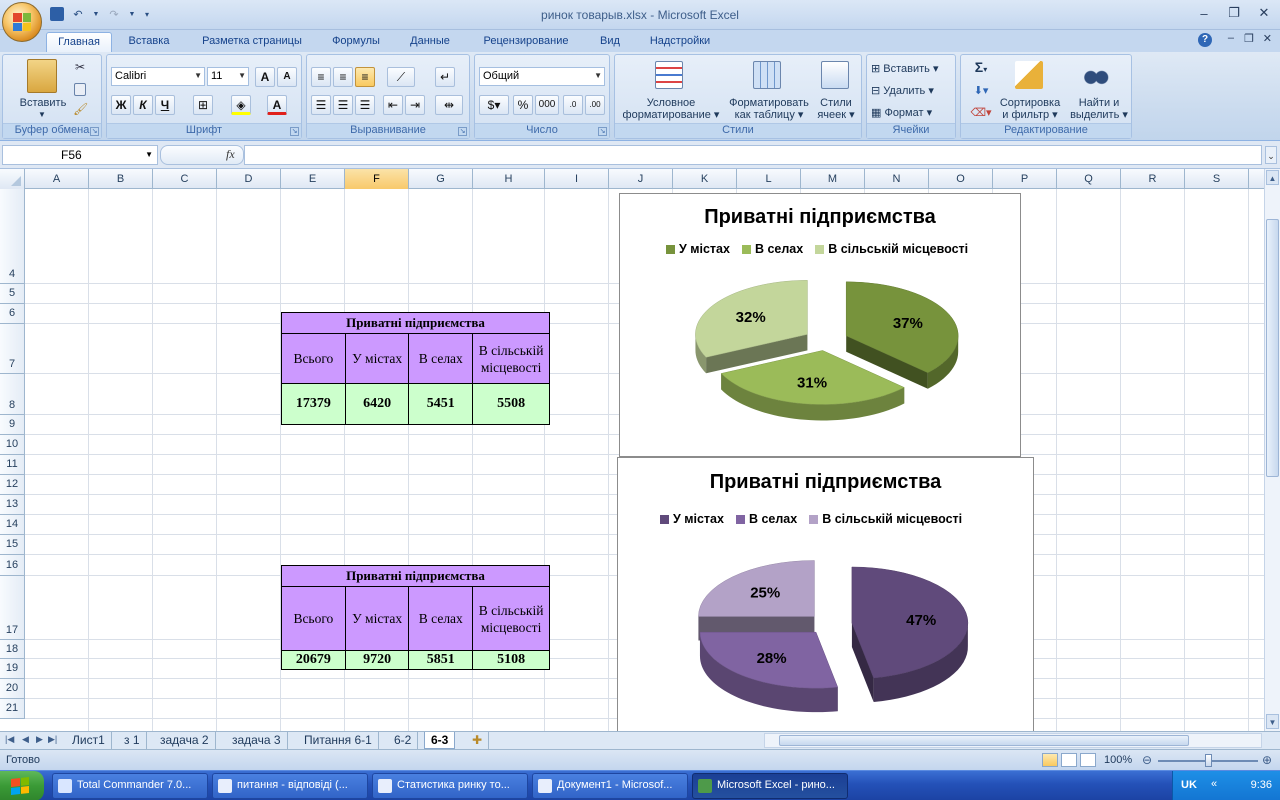 The width and height of the screenshot is (1280, 800). What do you see at coordinates (547, 105) in the screenshot?
I see `thousands-button: 000` at bounding box center [547, 105].